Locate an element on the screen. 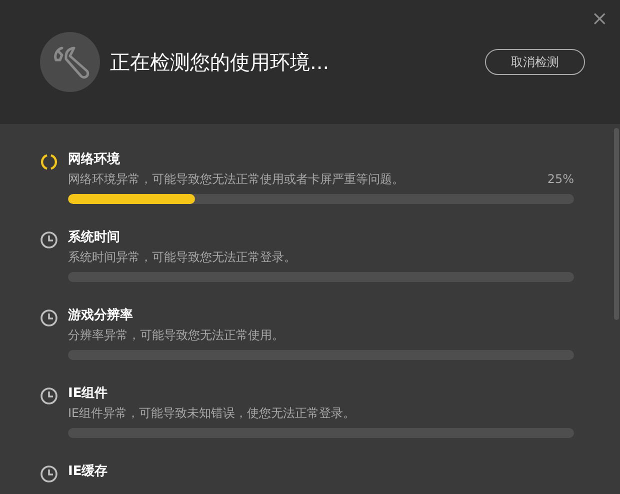 Image resolution: width=620 pixels, height=494 pixels. check-description: 分辨率异常，可能导致您无法正常使用。 is located at coordinates (176, 335).